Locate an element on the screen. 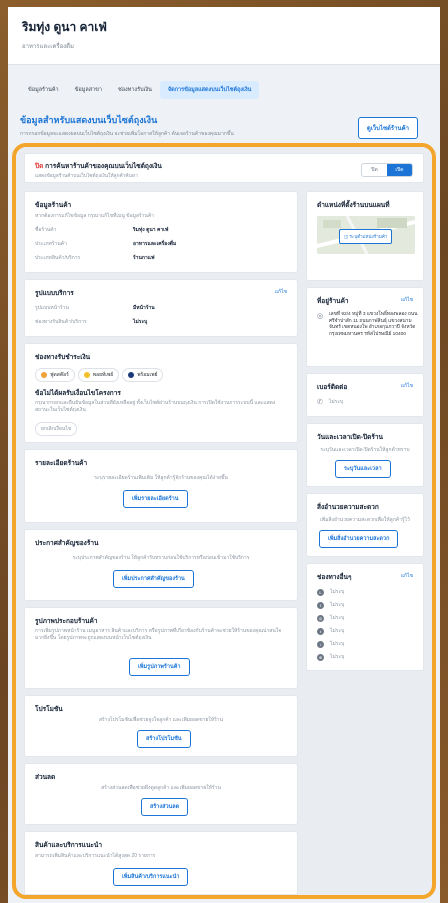  payment-title: ช่องทางรับชำระเงิน is located at coordinates (63, 357).